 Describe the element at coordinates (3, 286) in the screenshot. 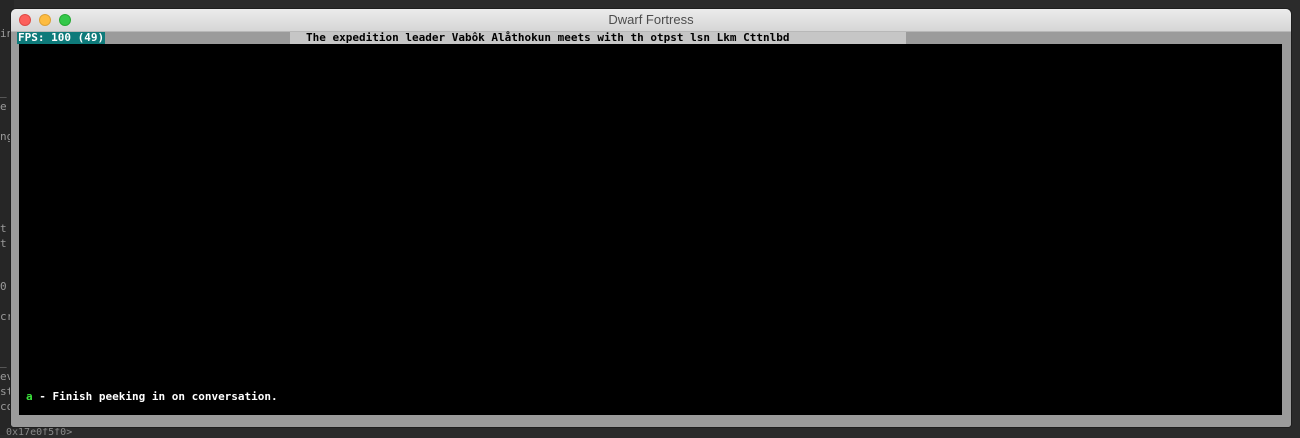

I see `background-text: 0` at that location.